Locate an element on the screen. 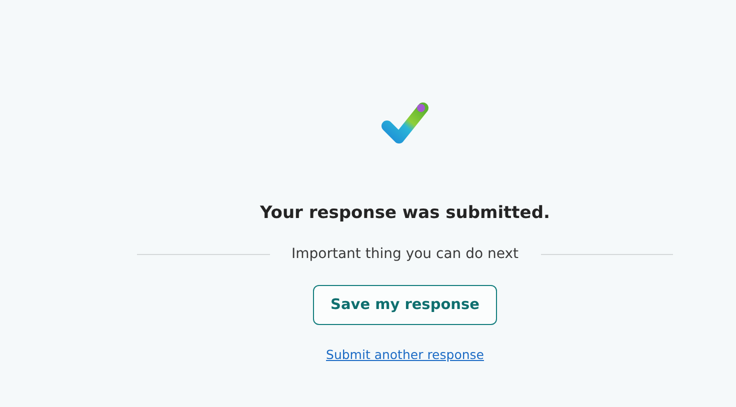 The width and height of the screenshot is (736, 407). save-response-button: Save my response is located at coordinates (405, 305).